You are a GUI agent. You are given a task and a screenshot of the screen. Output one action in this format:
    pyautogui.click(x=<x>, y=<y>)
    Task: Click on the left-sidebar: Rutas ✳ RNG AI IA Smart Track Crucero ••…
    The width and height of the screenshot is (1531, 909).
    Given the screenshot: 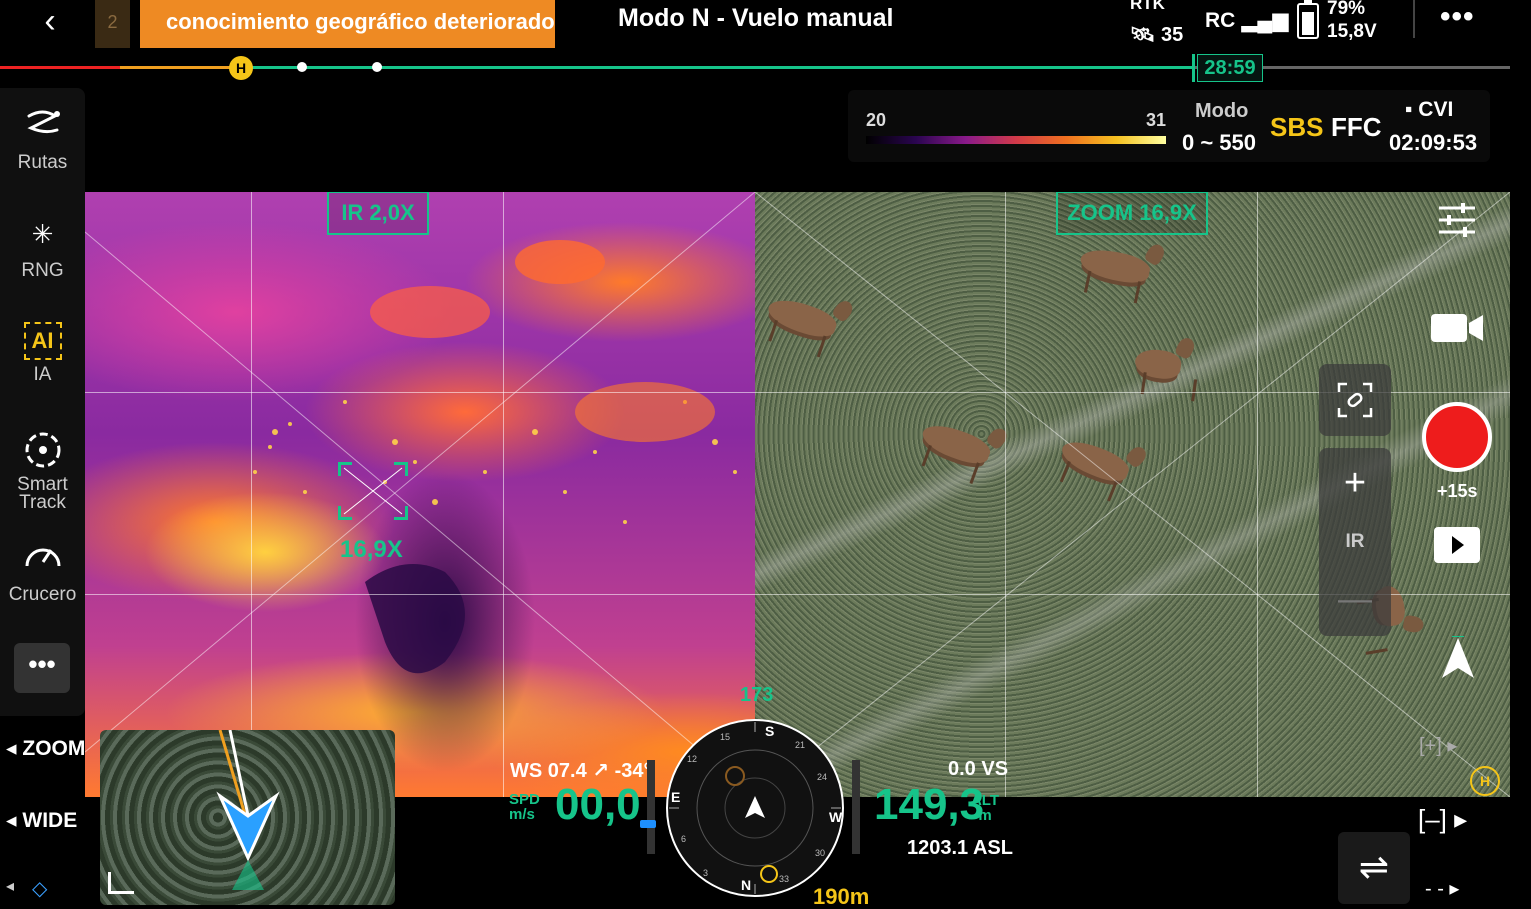 What is the action you would take?
    pyautogui.click(x=42, y=402)
    